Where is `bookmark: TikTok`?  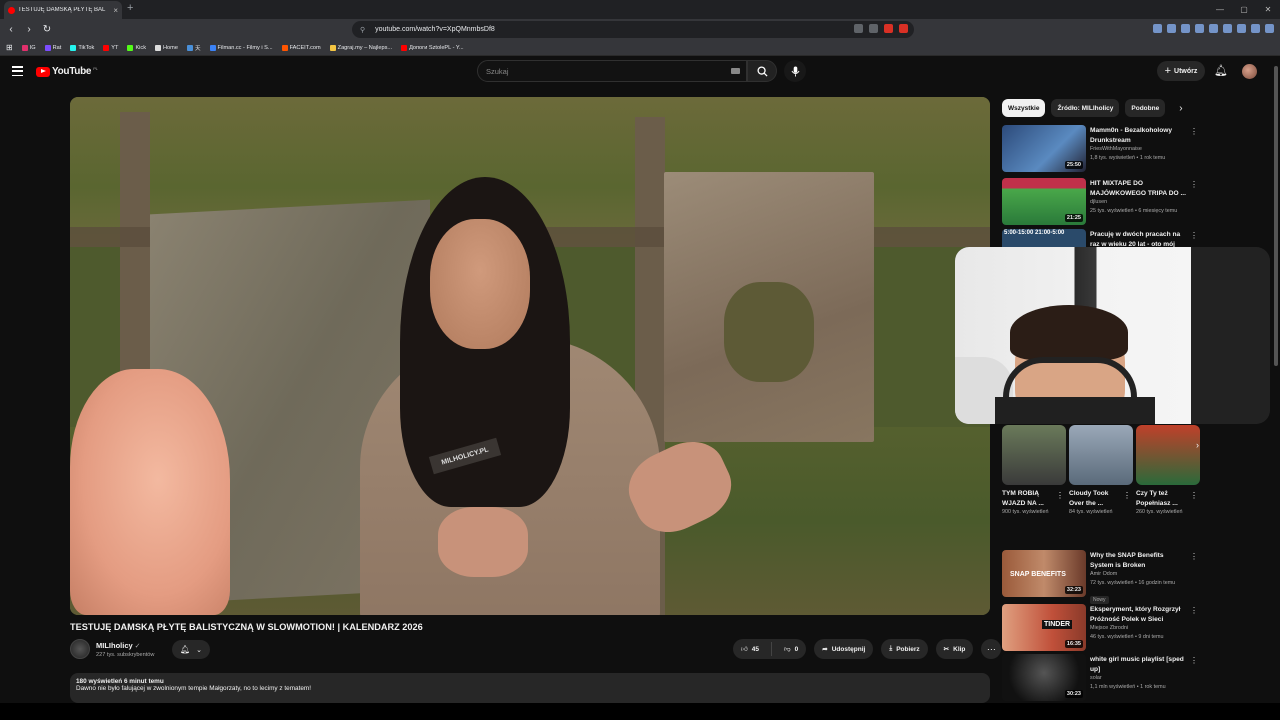
bookmark: TikTok is located at coordinates (82, 47).